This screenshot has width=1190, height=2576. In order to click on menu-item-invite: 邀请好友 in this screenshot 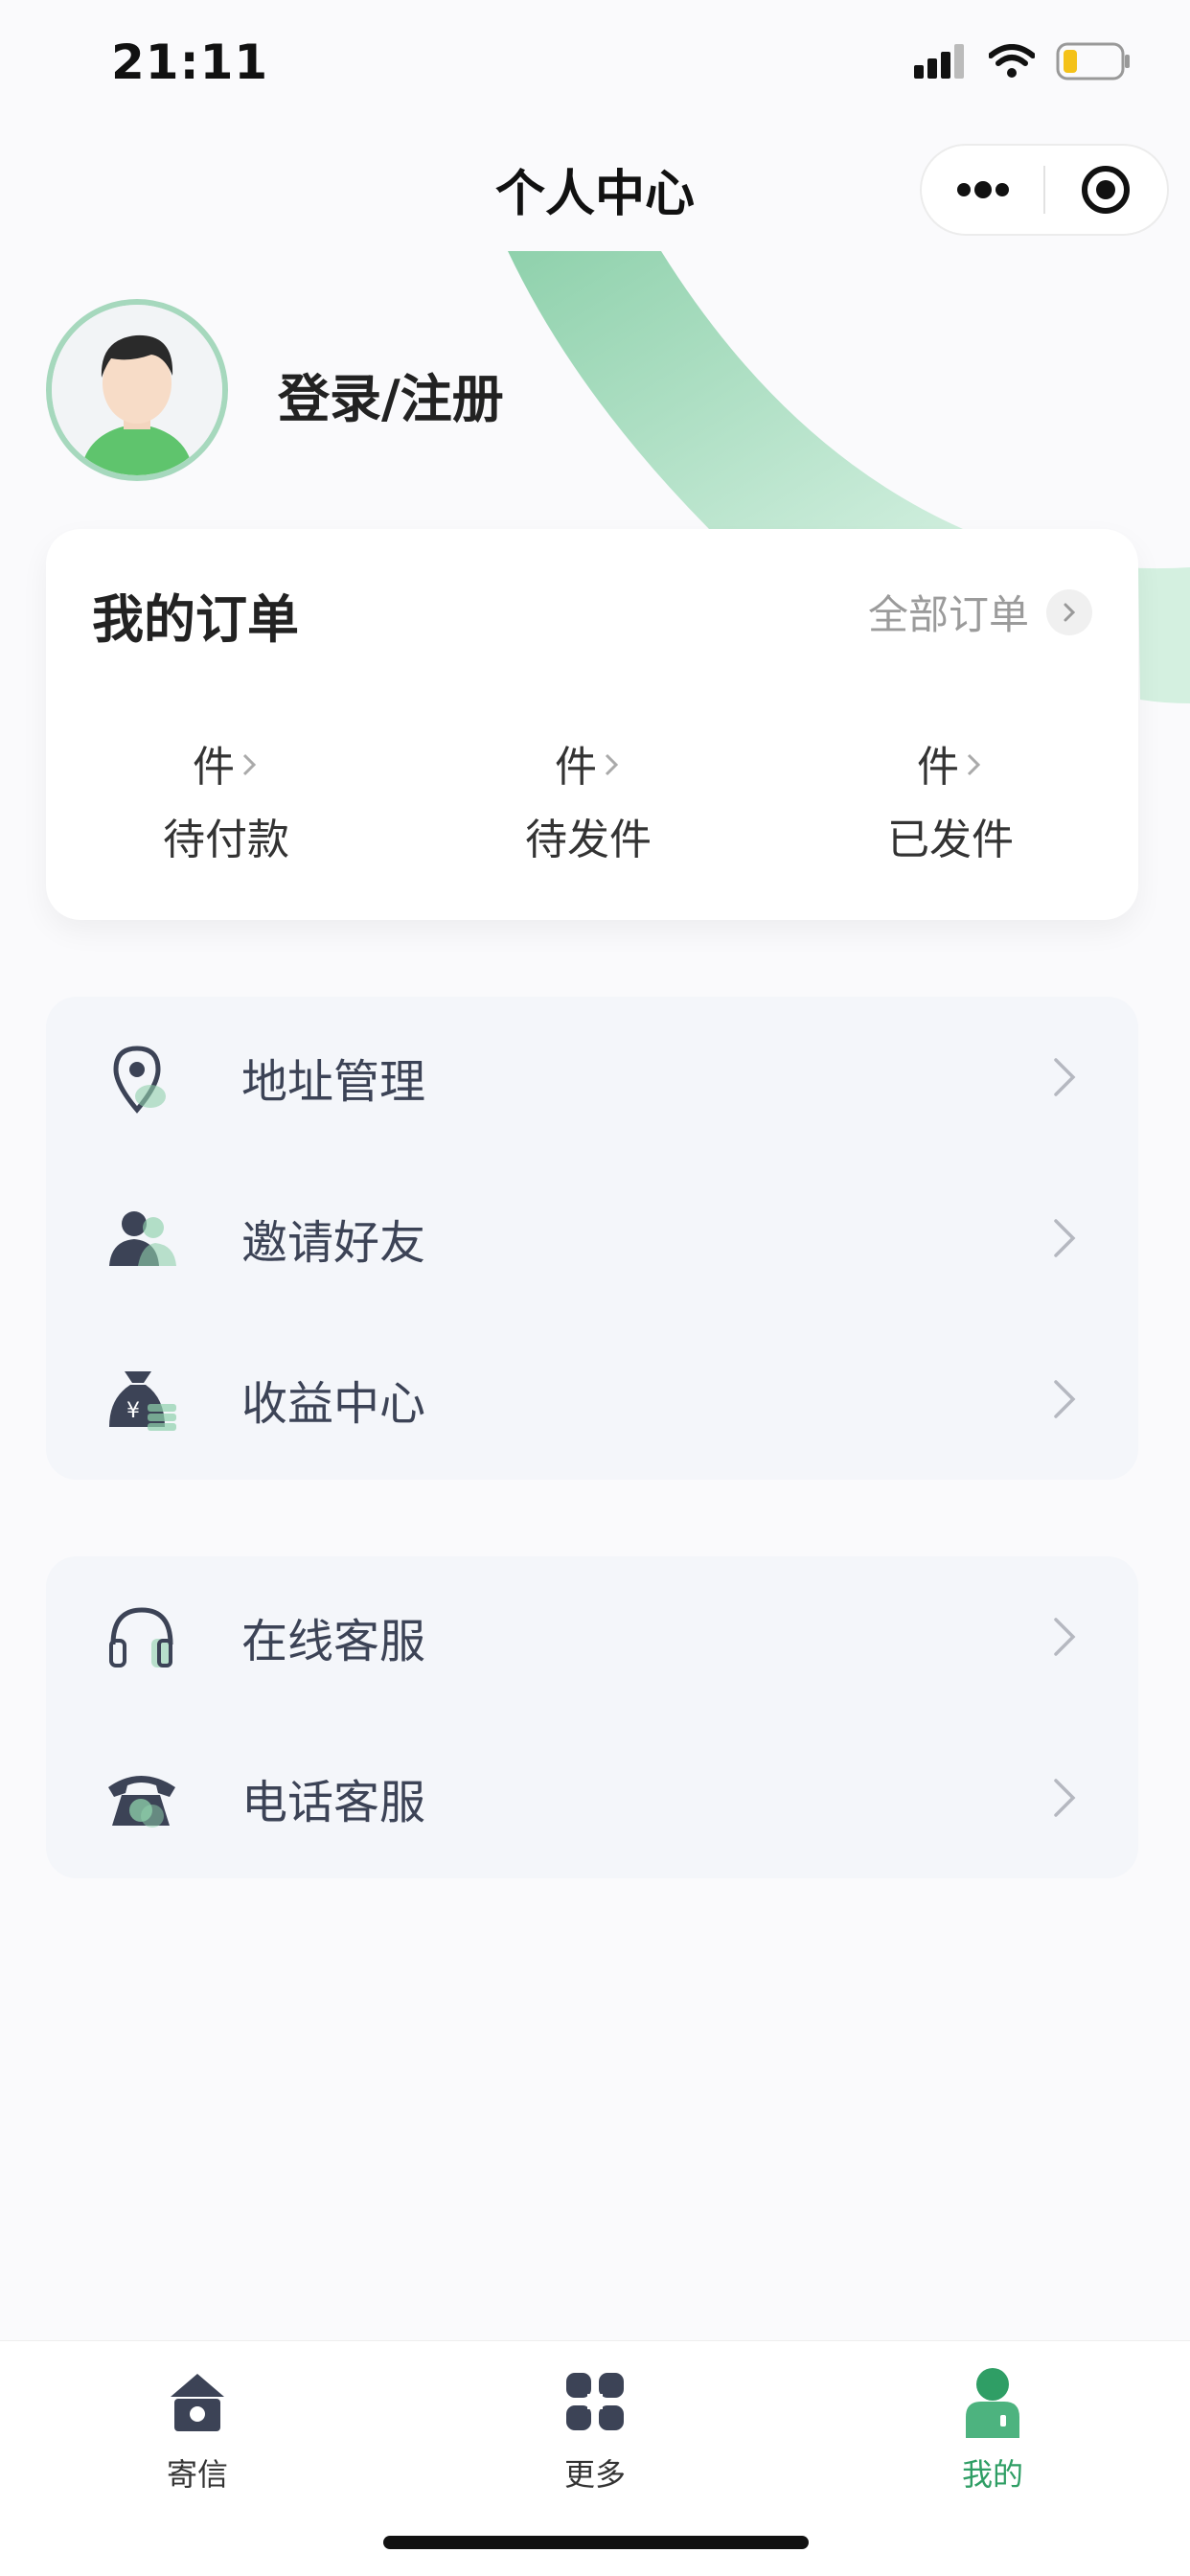, I will do `click(592, 1238)`.